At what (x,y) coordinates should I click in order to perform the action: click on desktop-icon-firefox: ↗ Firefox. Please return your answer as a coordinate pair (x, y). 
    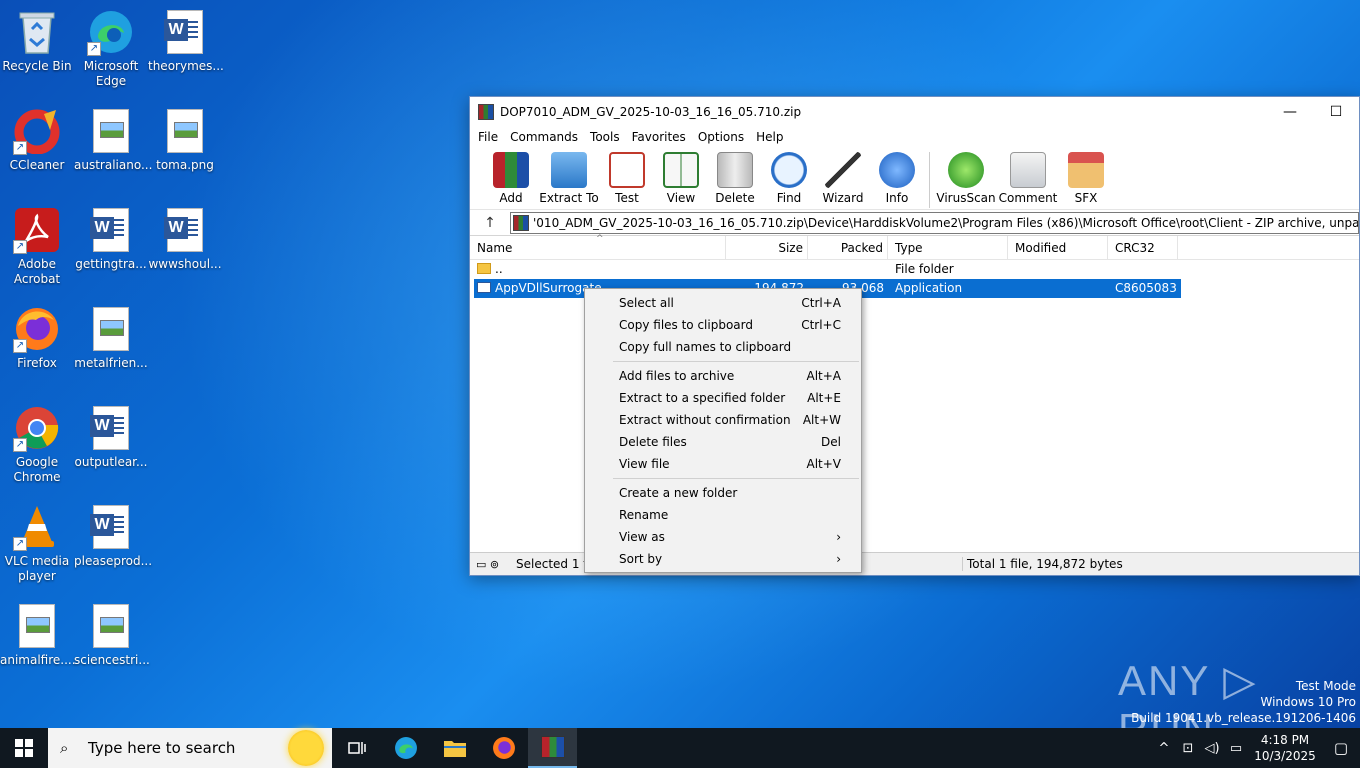
    Looking at the image, I should click on (37, 338).